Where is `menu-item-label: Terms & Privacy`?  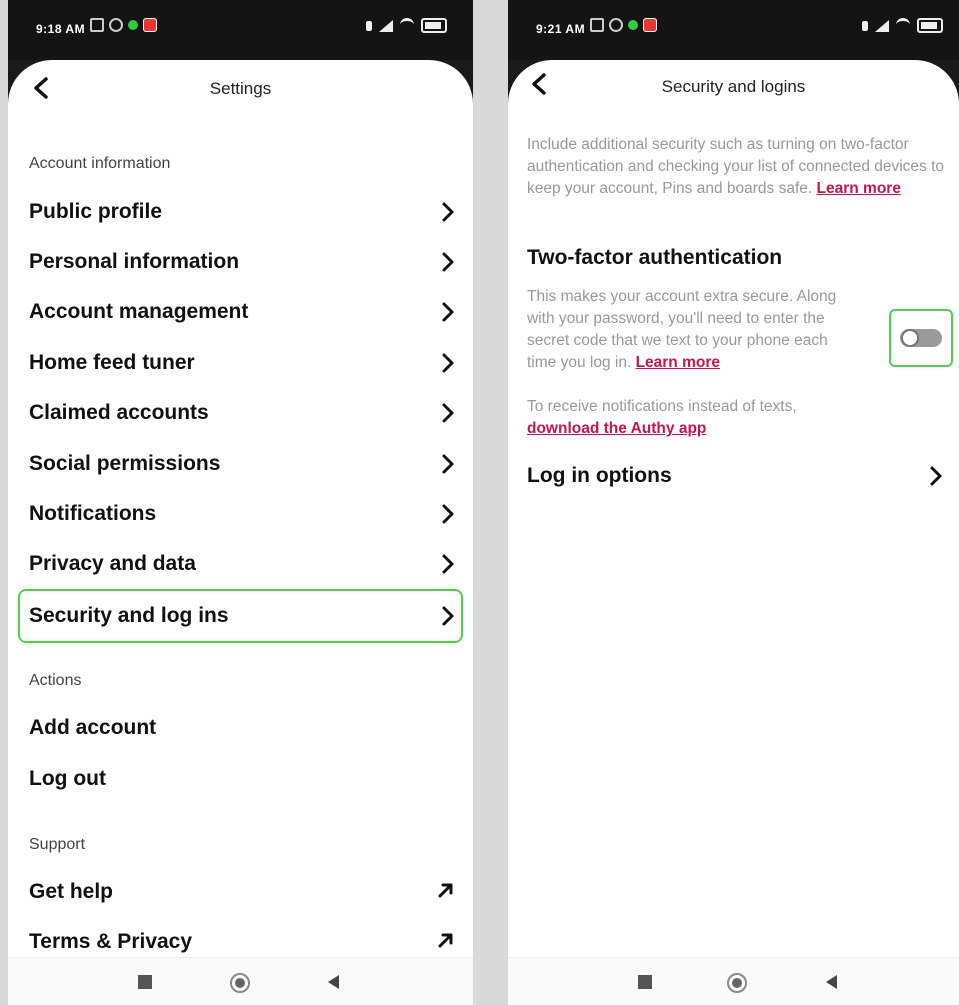
menu-item-label: Terms & Privacy is located at coordinates (111, 941).